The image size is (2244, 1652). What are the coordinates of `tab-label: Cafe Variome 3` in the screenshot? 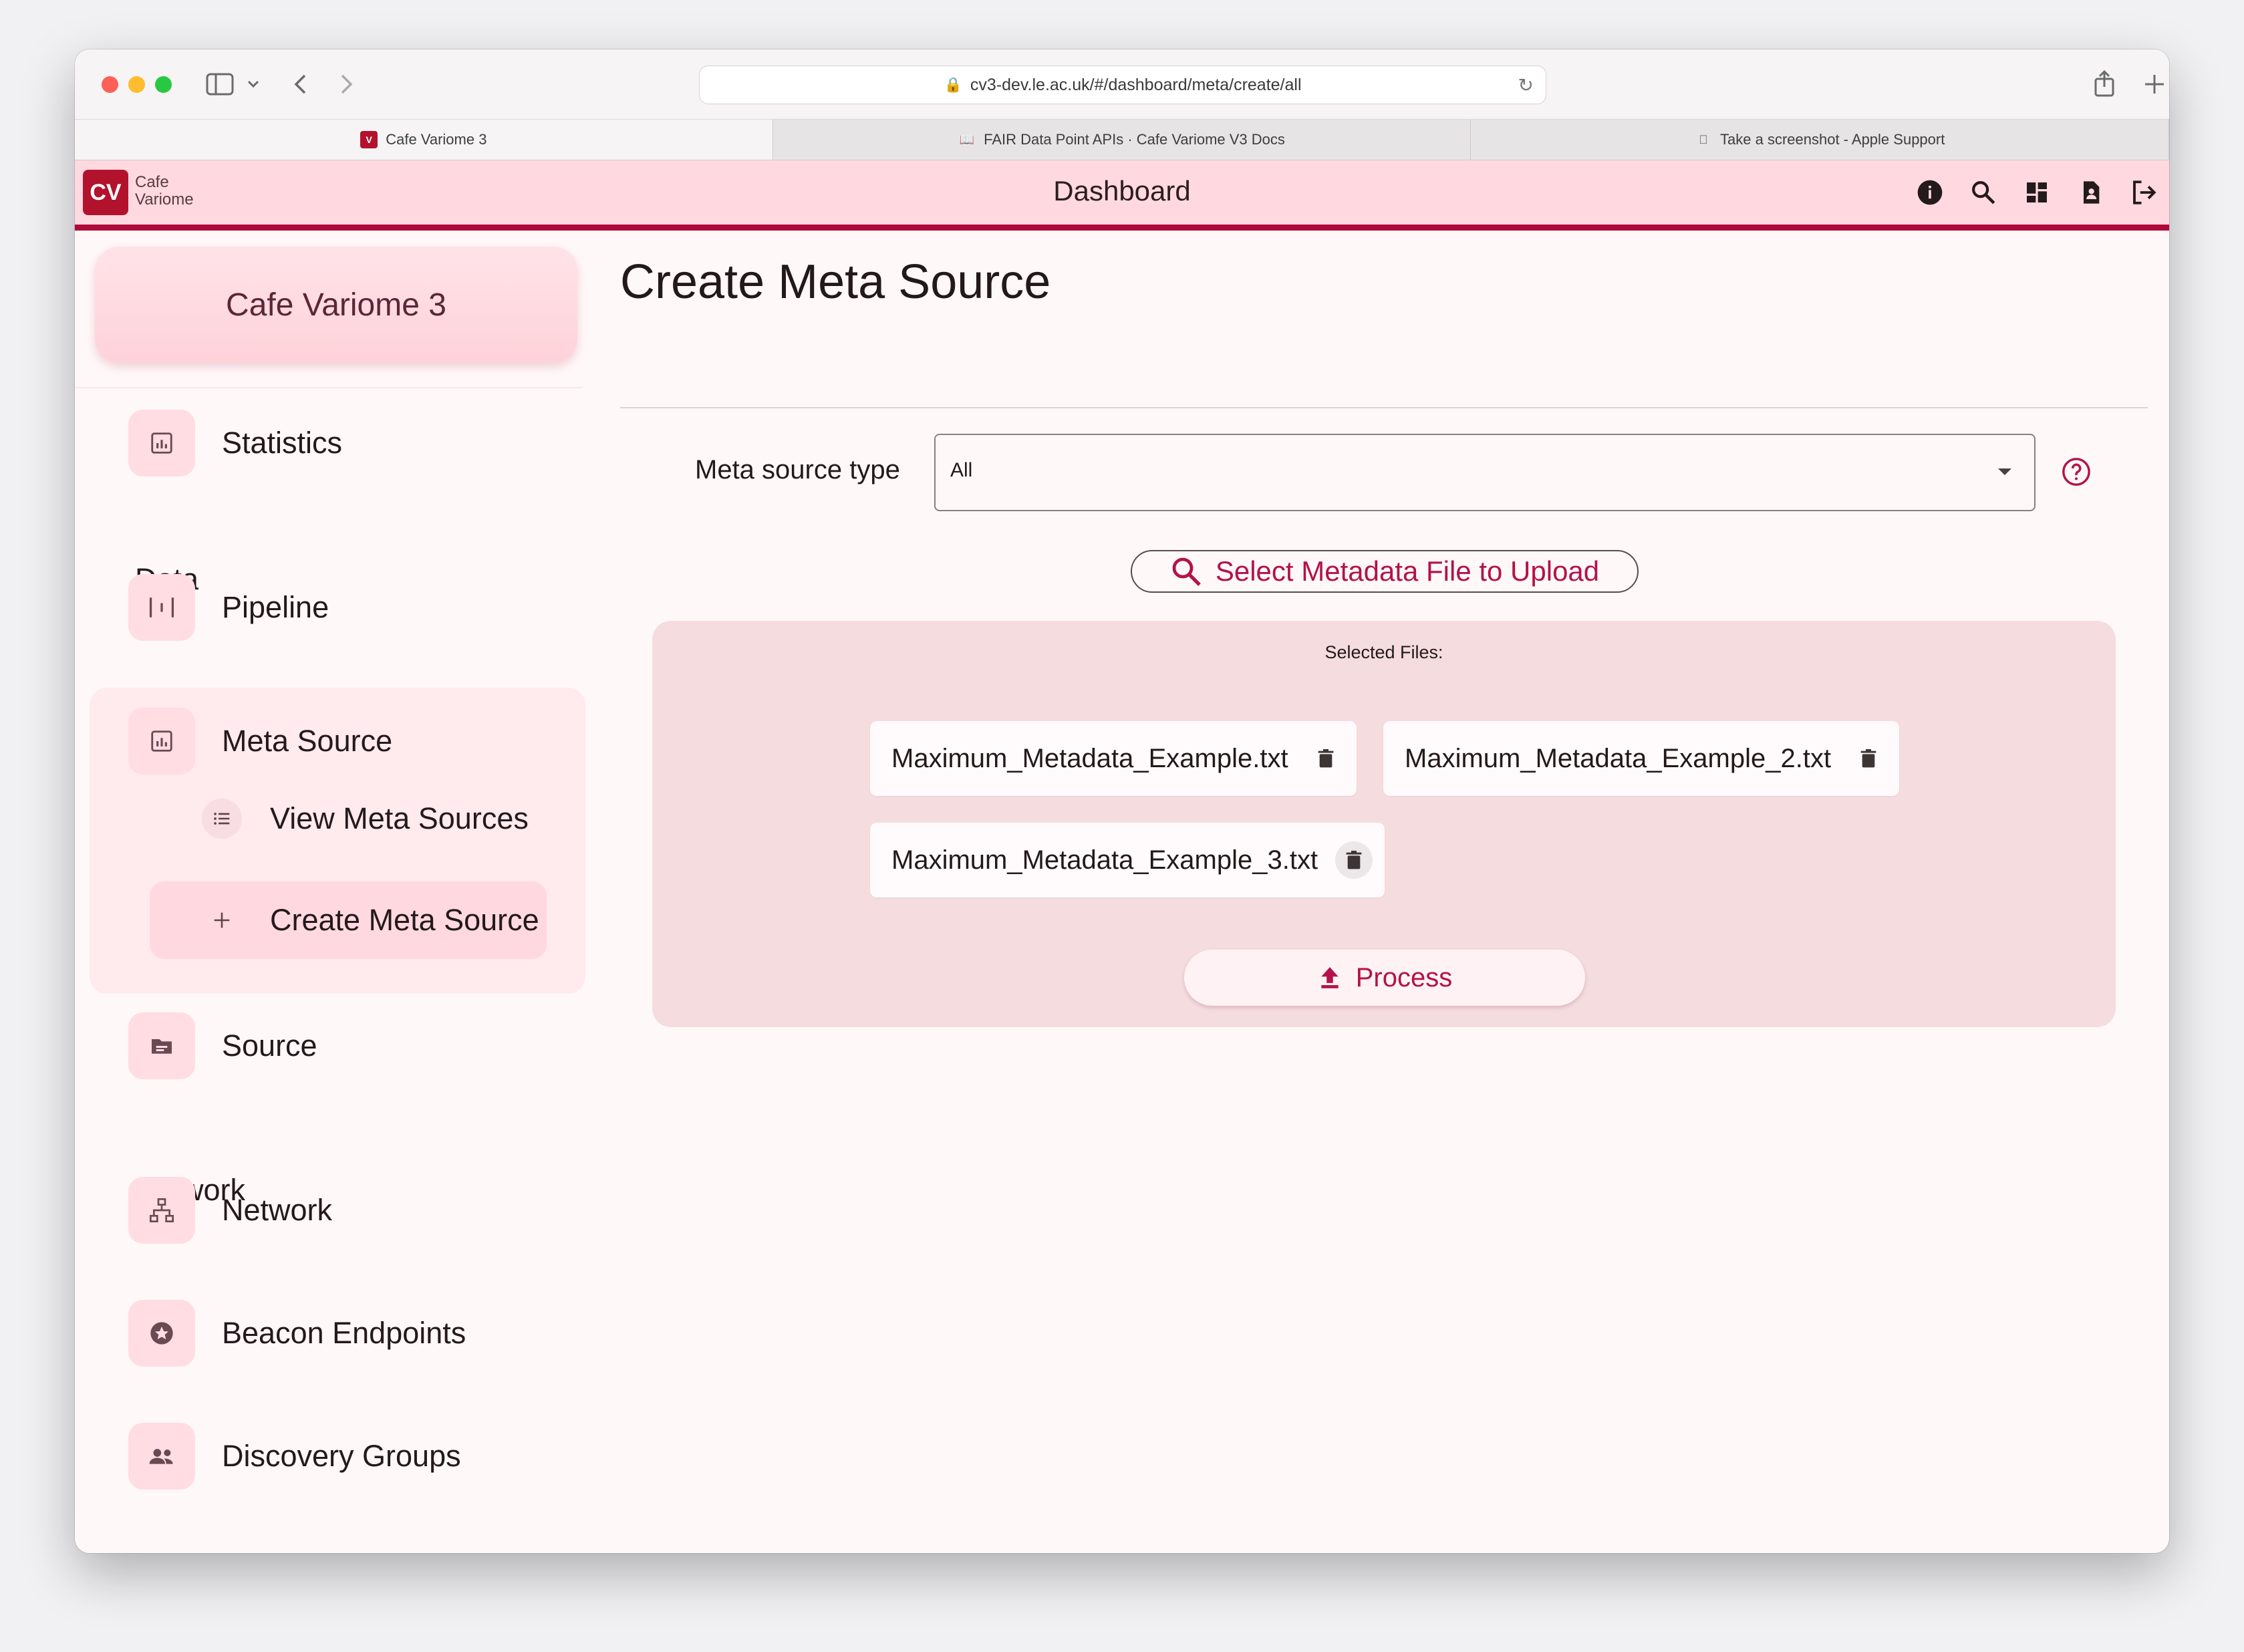 It's located at (436, 140).